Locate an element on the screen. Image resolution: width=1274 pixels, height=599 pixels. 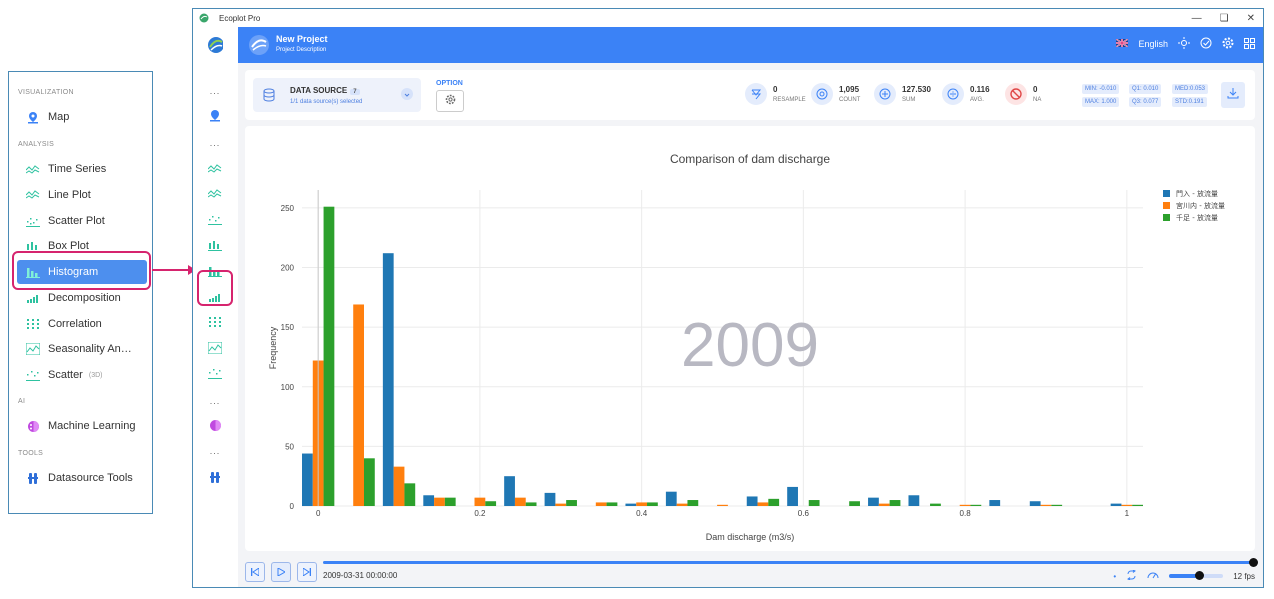
quantile-std: STD:0.191 is located at coordinates (1189, 102).